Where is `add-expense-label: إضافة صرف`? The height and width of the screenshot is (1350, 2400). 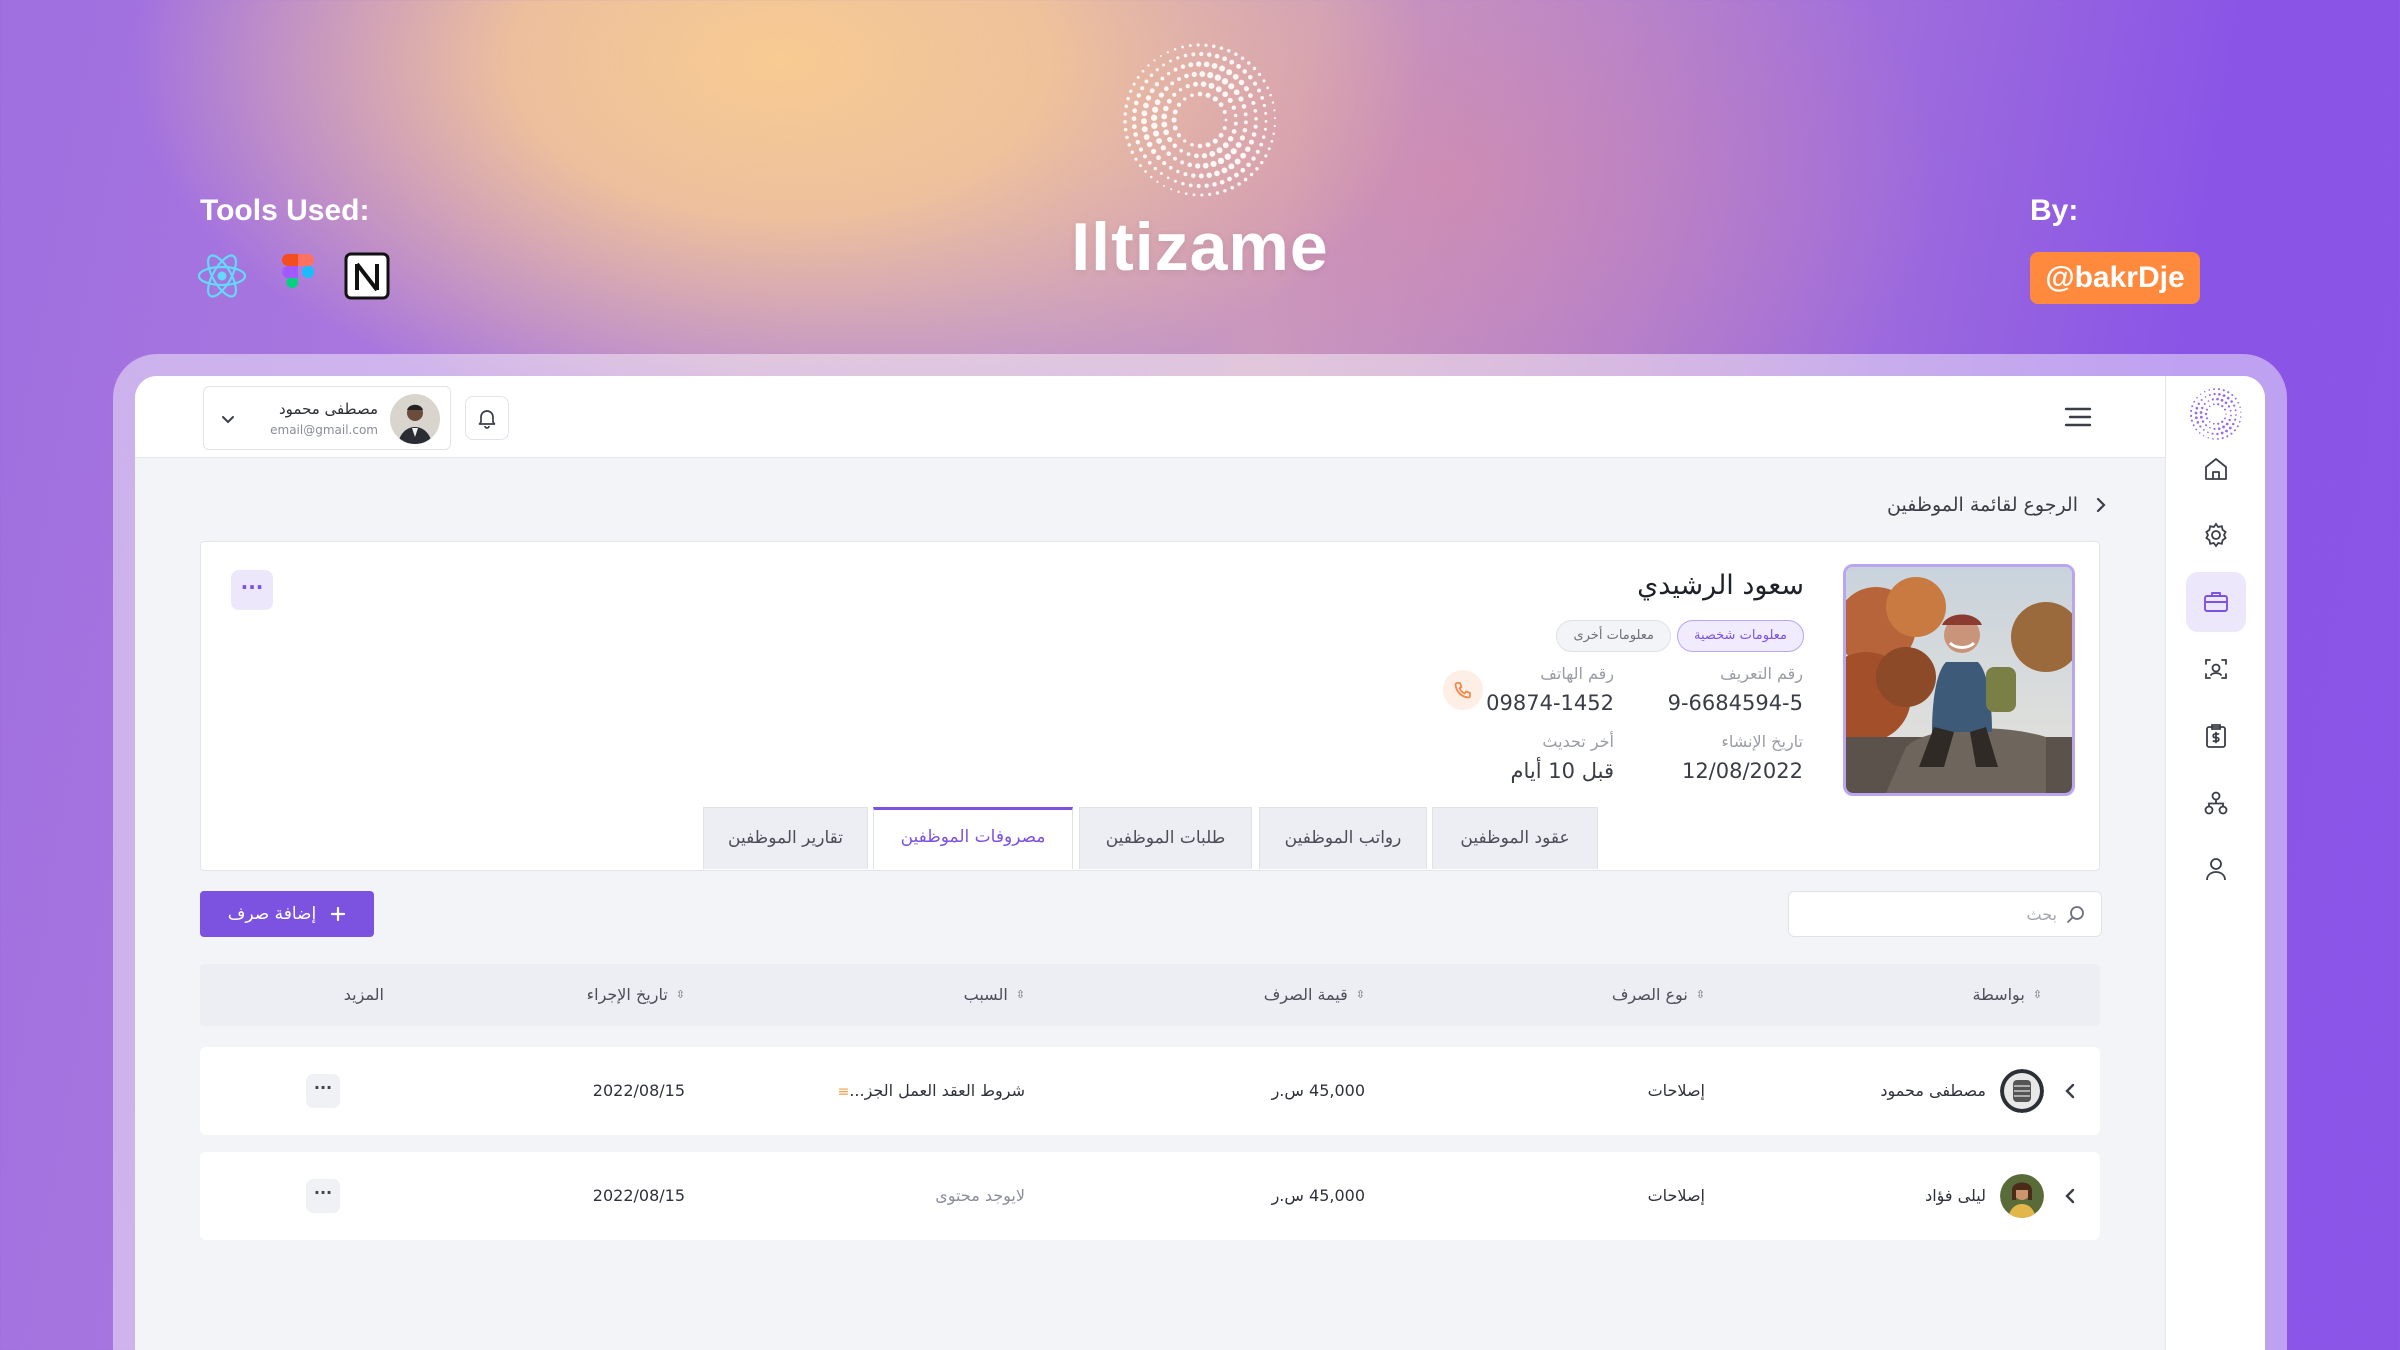
add-expense-label: إضافة صرف is located at coordinates (272, 914).